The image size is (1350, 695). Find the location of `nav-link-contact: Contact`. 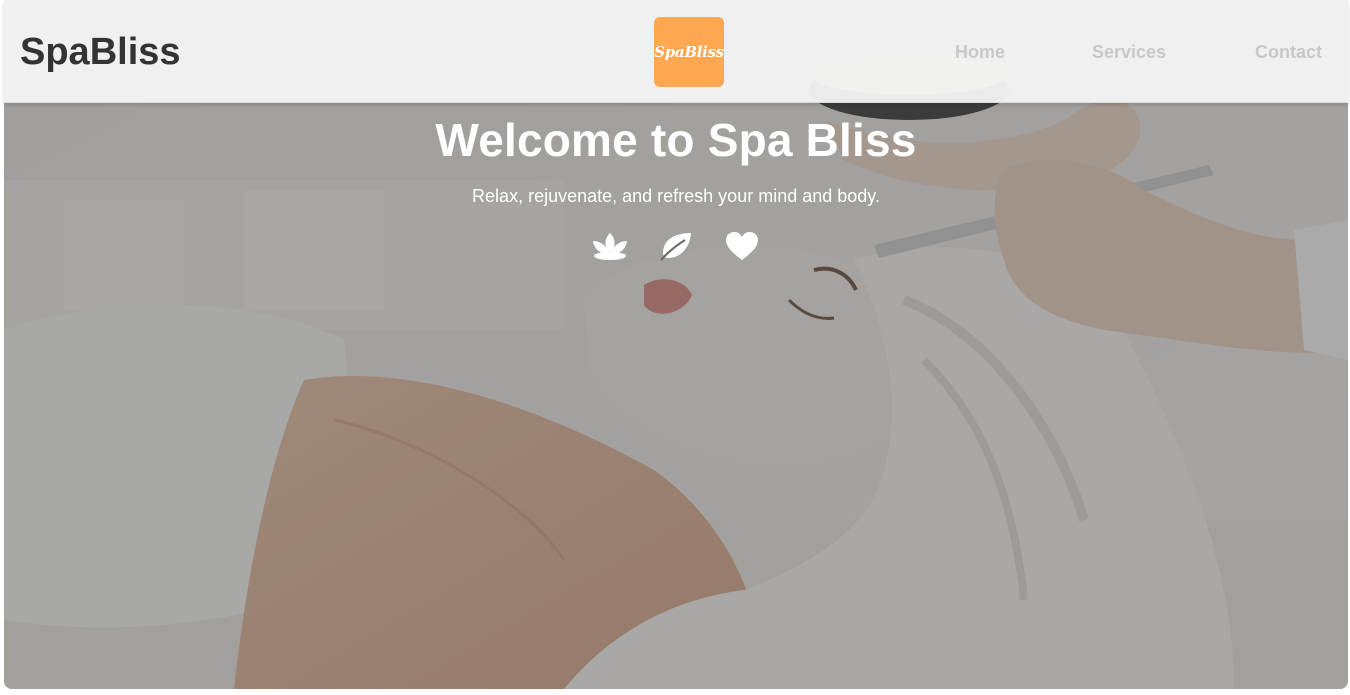

nav-link-contact: Contact is located at coordinates (1288, 52).